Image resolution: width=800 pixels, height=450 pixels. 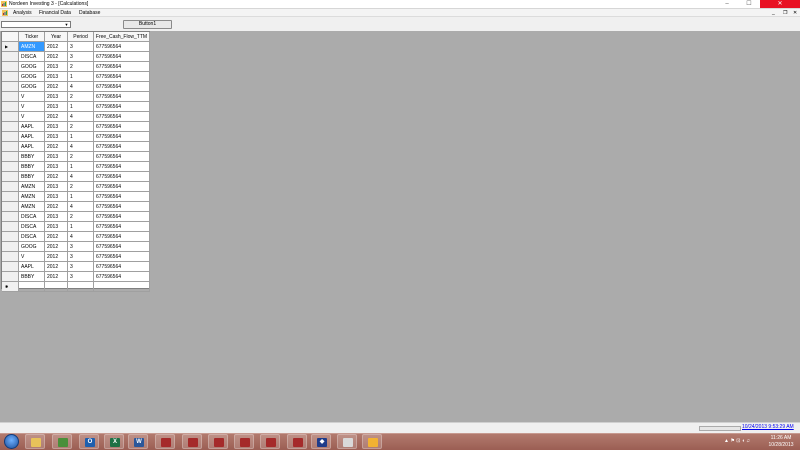 I want to click on table-row: GOOG 2013 1 677596564, so click(x=76, y=77).